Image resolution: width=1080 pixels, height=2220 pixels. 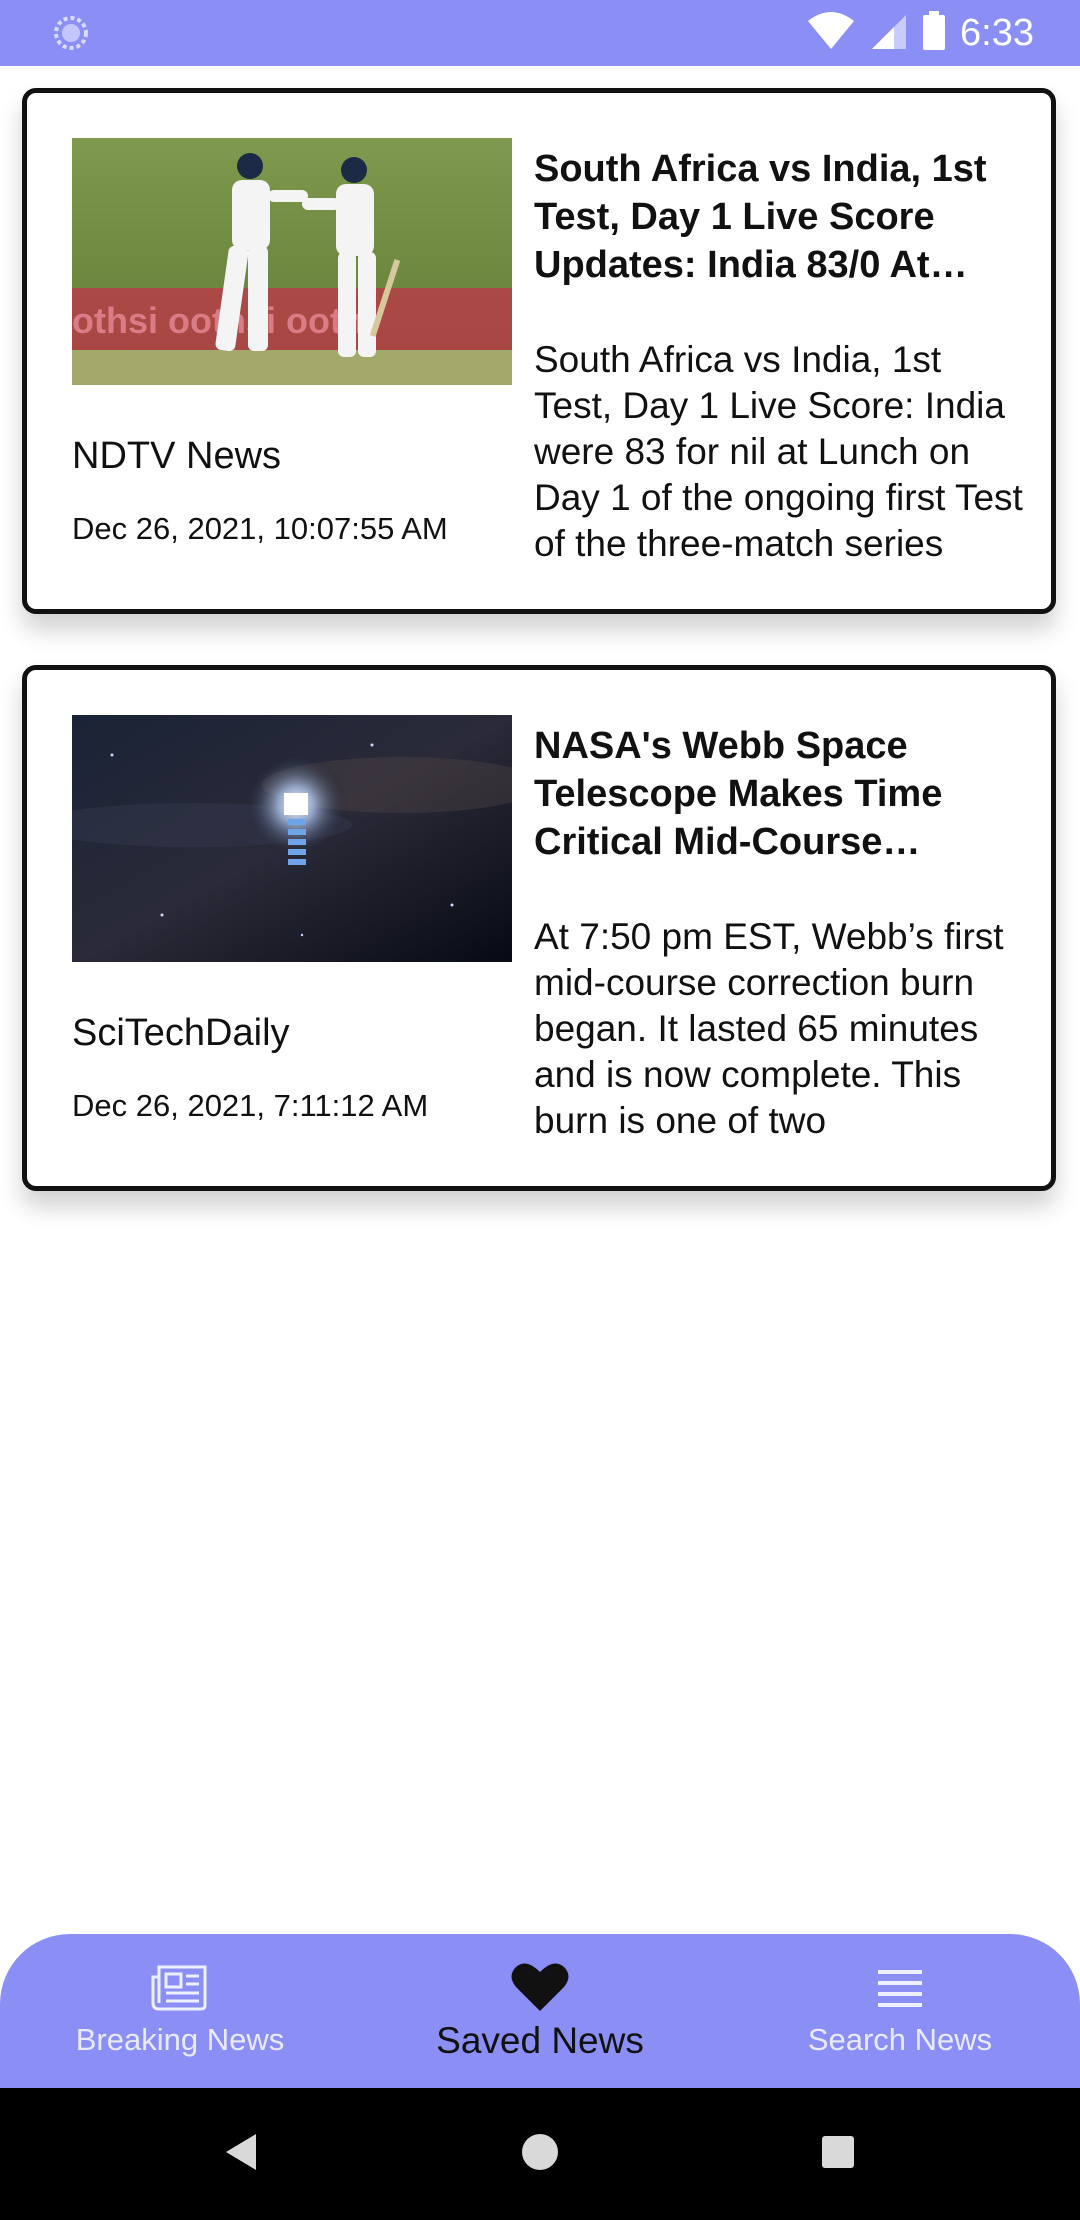 What do you see at coordinates (900, 2039) in the screenshot?
I see `nav-label: Search News` at bounding box center [900, 2039].